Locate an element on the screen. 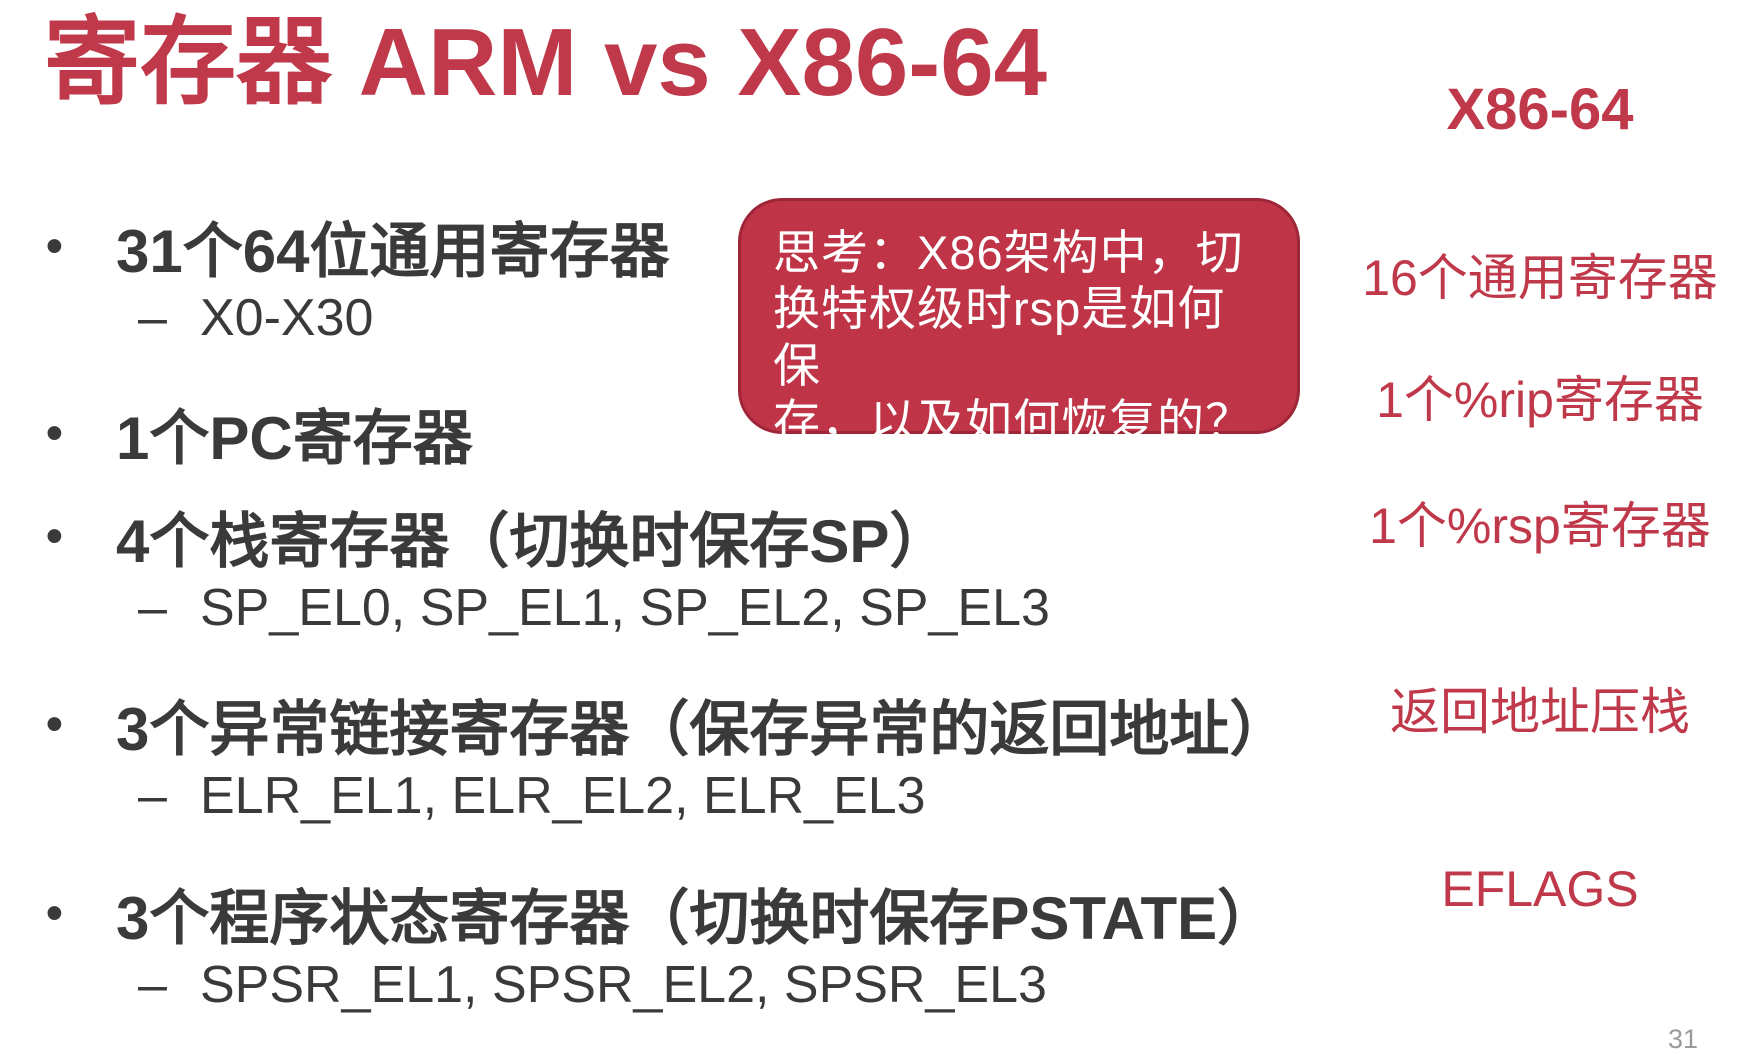 The height and width of the screenshot is (1055, 1763). sub-label: SPSR_EL1, SPSR_EL2, SPSR_EL3 is located at coordinates (623, 985).